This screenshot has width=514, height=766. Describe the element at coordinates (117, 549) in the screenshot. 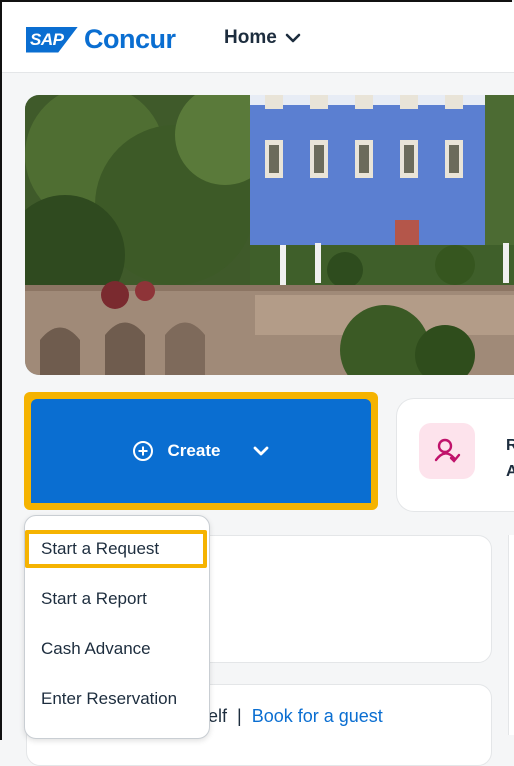

I see `menu-item-start-request: Start a Request` at that location.